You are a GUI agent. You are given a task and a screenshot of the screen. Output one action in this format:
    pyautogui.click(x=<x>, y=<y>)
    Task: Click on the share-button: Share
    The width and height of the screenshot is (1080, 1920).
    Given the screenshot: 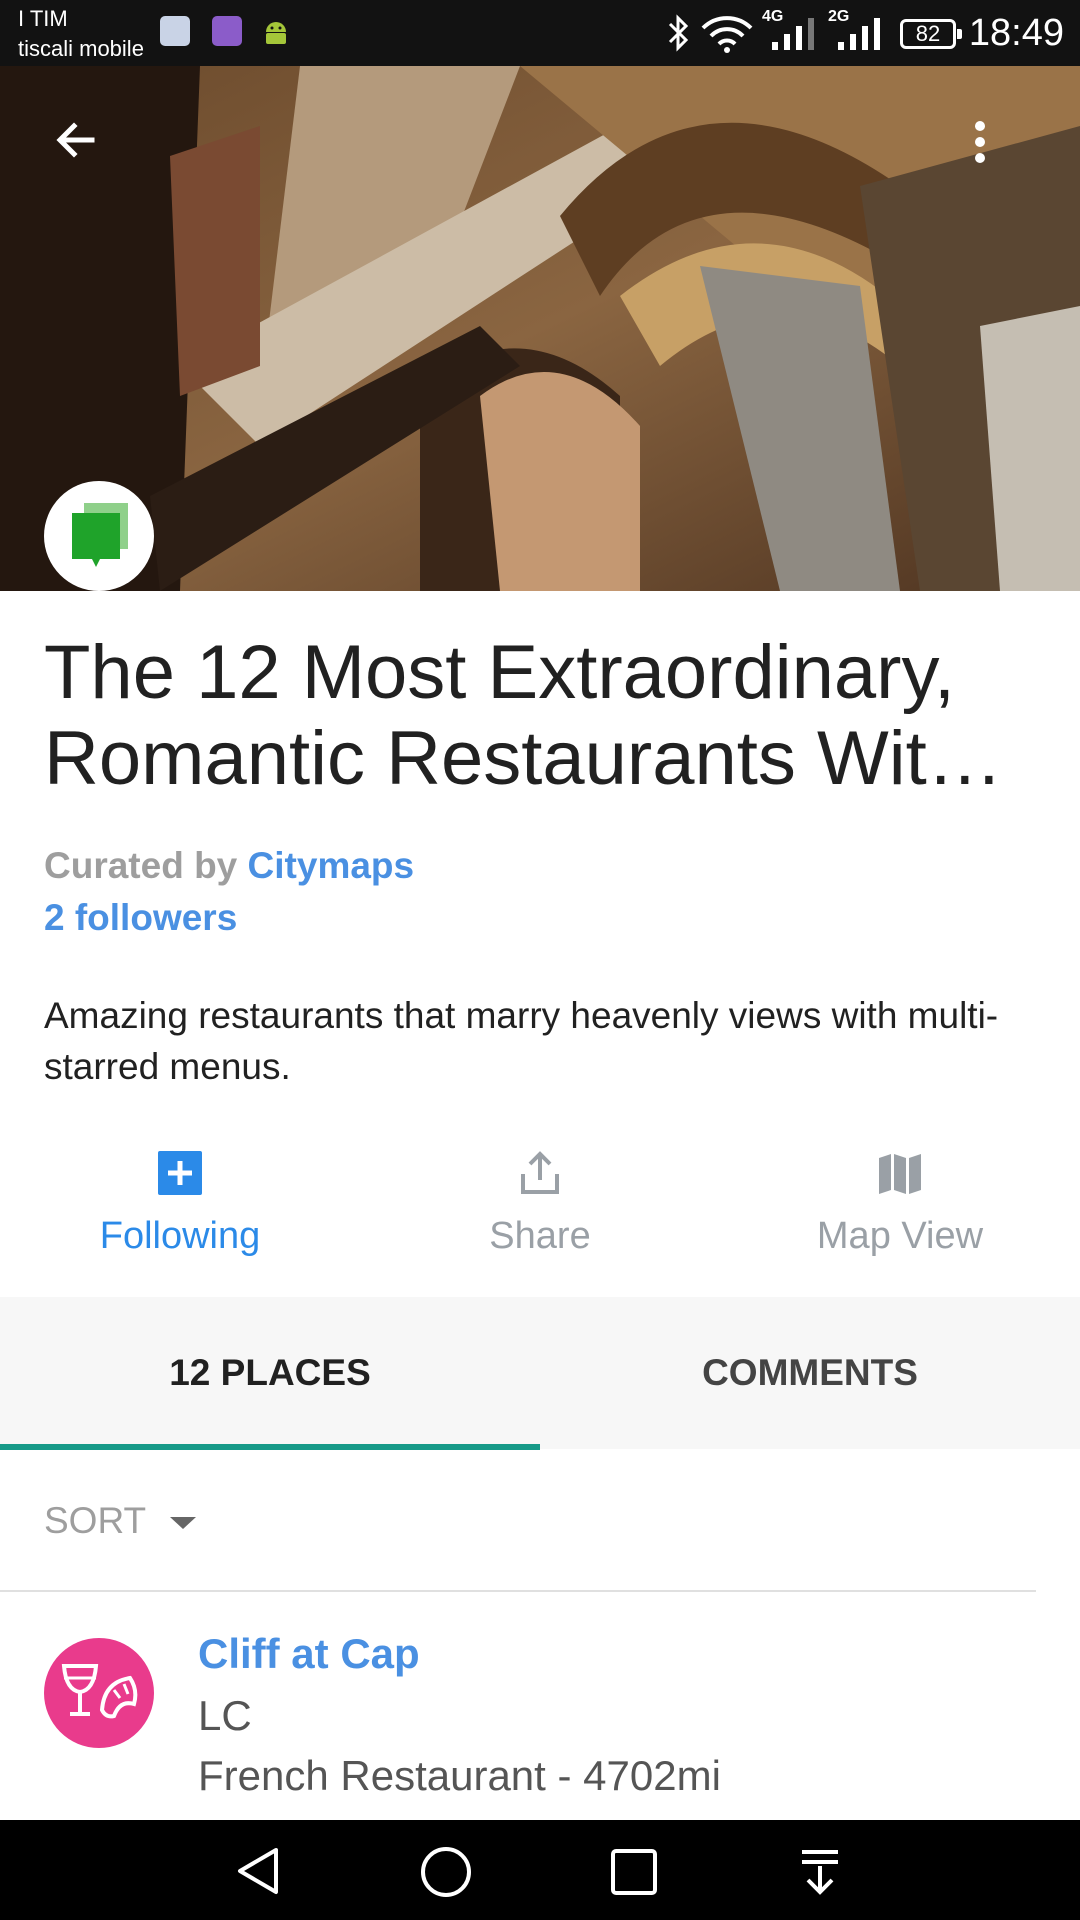 What is the action you would take?
    pyautogui.click(x=540, y=1204)
    